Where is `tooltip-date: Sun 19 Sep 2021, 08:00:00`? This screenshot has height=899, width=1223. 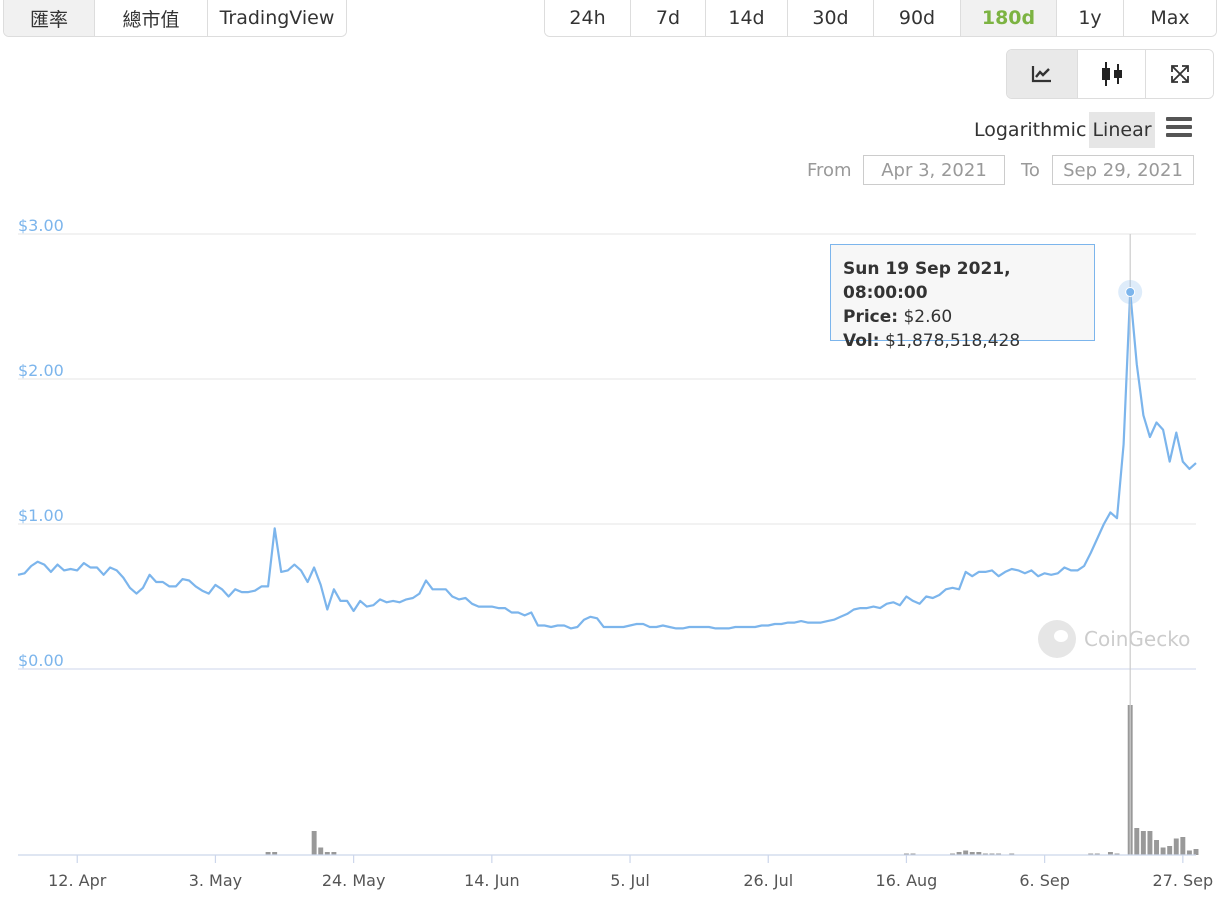 tooltip-date: Sun 19 Sep 2021, 08:00:00 is located at coordinates (927, 281).